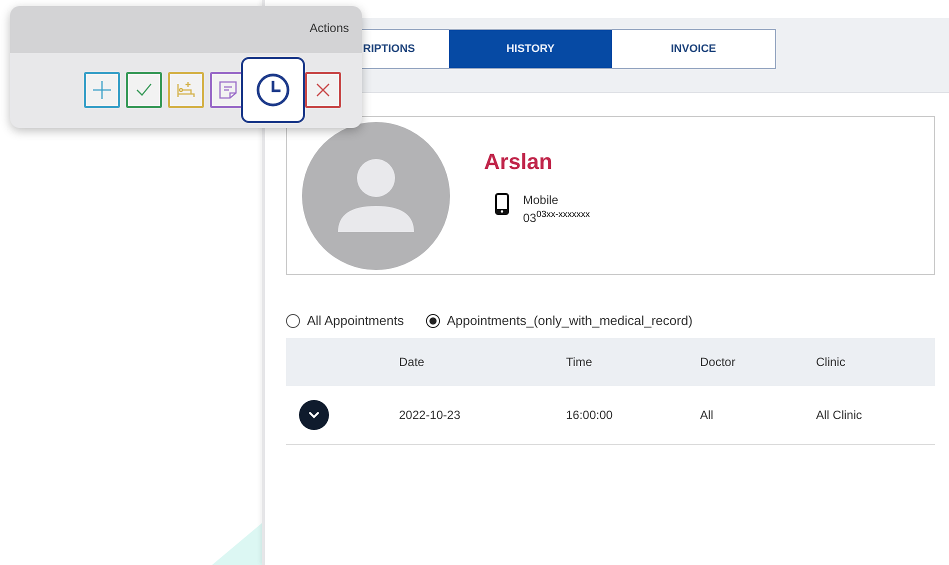  I want to click on table-cell: All, so click(707, 415).